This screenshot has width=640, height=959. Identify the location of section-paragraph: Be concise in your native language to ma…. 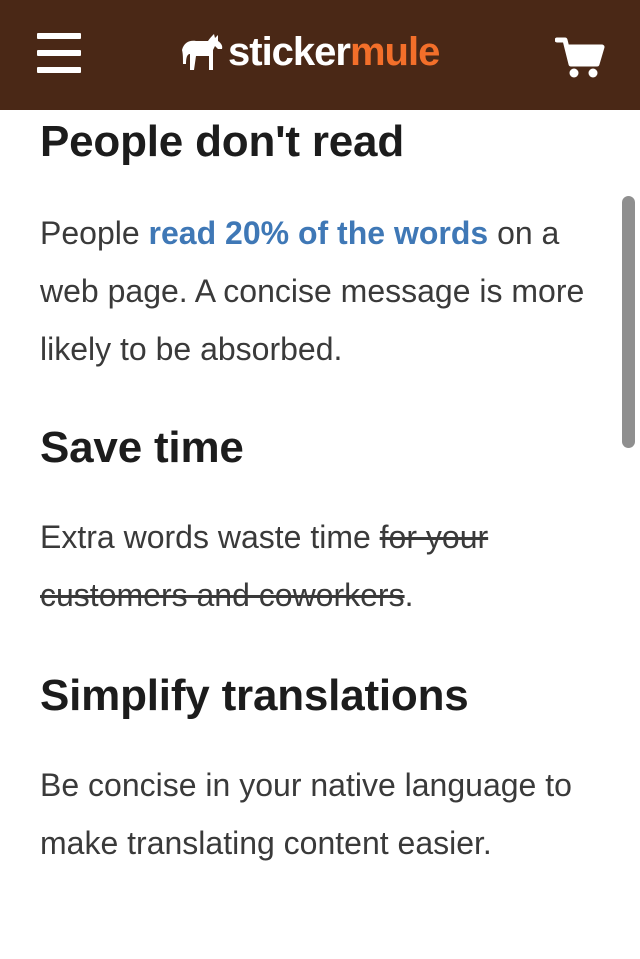
(306, 814).